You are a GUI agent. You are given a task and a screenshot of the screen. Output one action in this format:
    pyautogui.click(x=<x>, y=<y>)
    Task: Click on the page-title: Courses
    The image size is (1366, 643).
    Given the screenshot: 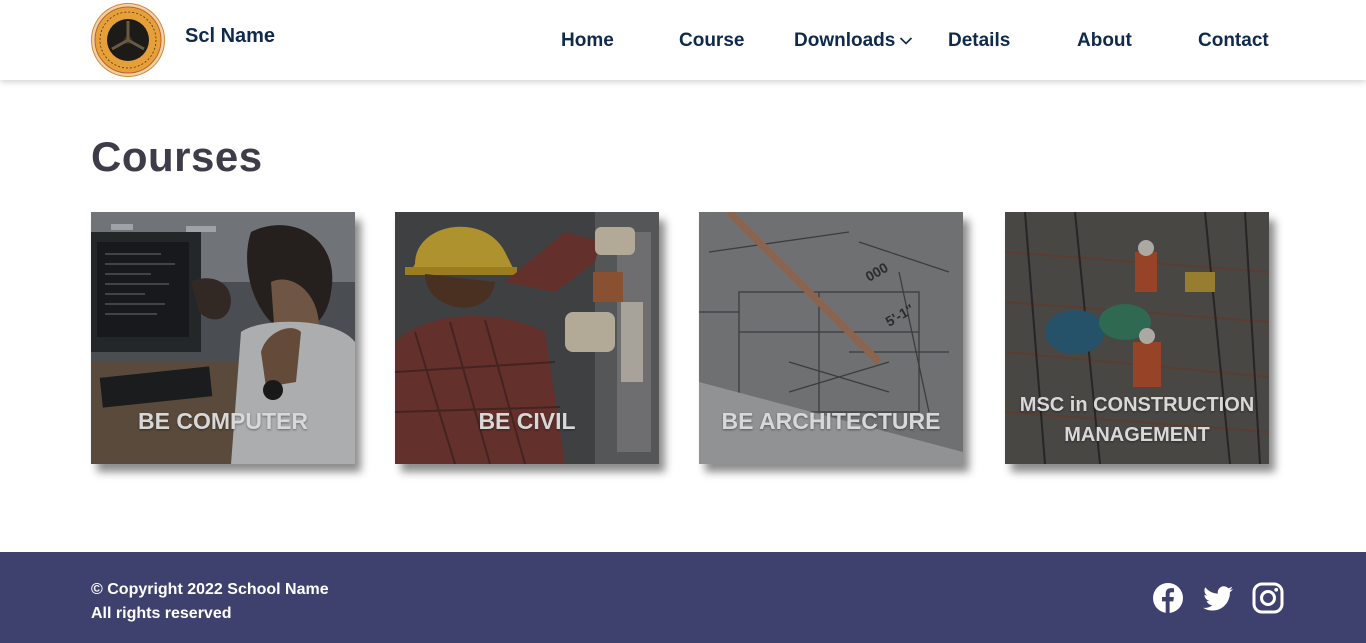 What is the action you would take?
    pyautogui.click(x=177, y=156)
    